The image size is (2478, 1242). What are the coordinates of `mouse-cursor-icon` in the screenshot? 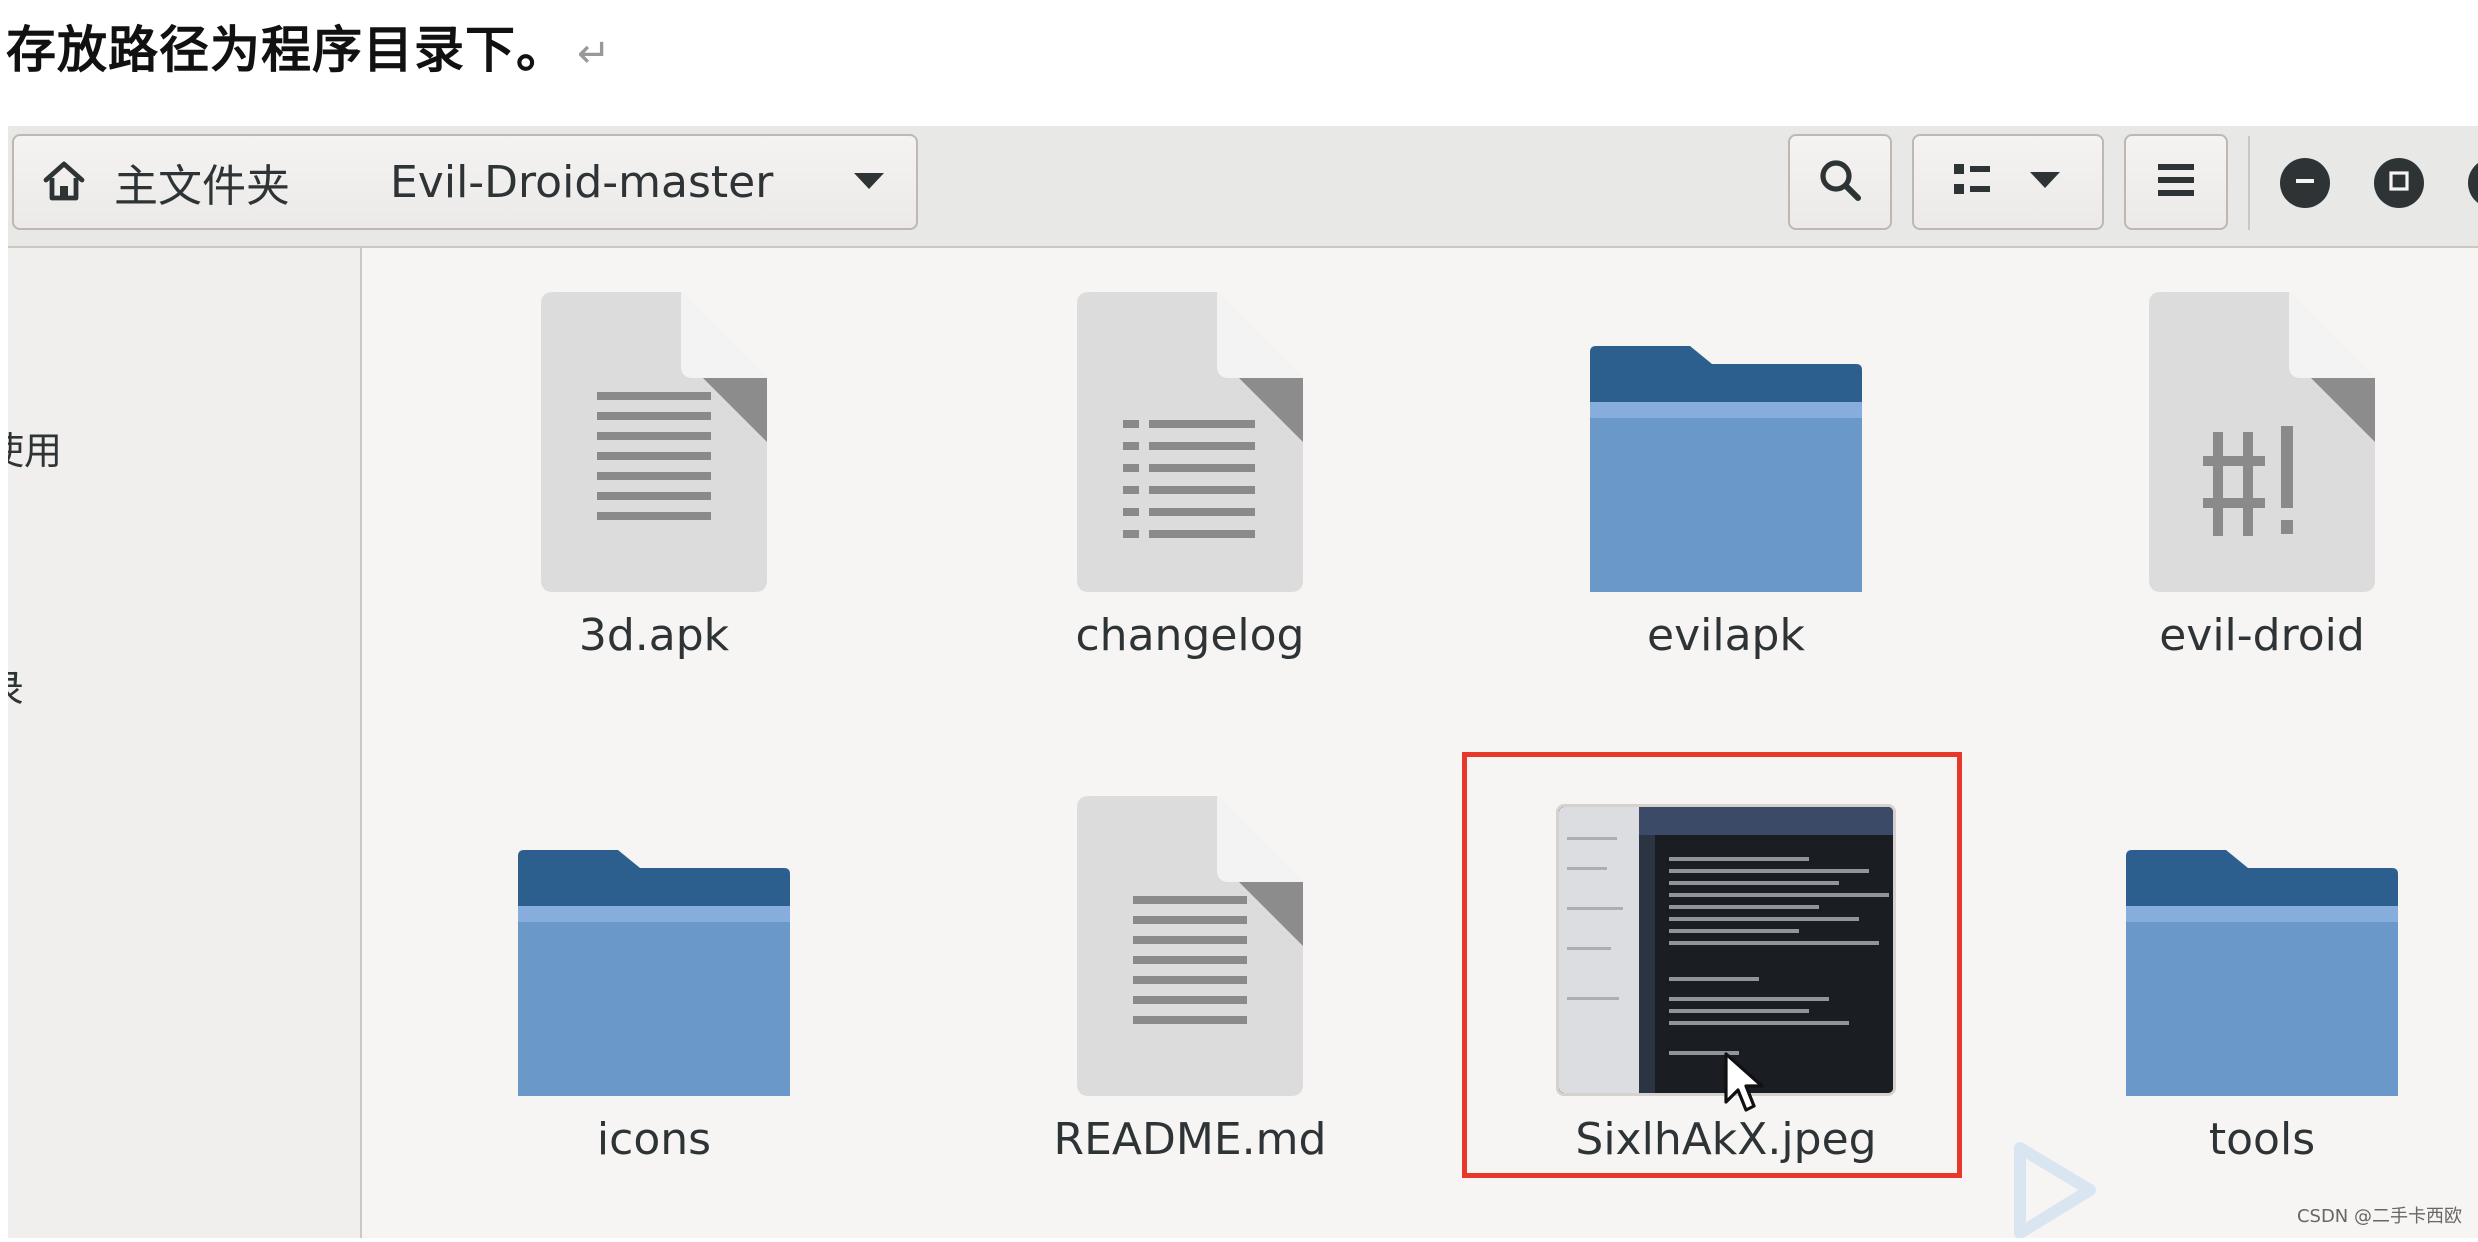 It's located at (1750, 1087).